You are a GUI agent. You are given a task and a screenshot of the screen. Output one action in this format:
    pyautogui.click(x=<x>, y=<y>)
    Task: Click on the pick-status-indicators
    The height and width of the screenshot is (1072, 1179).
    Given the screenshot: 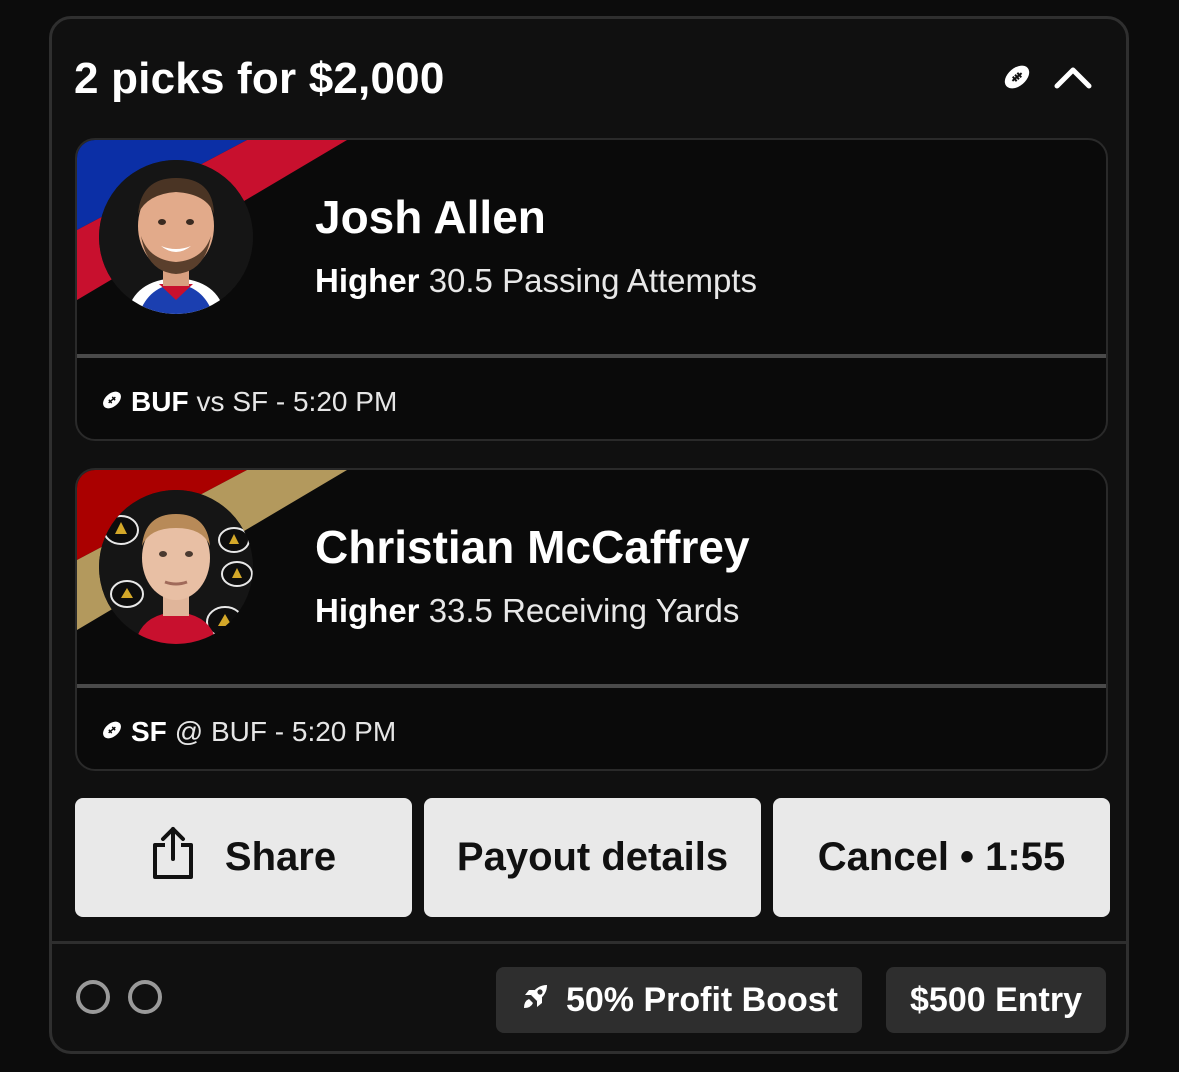 What is the action you would take?
    pyautogui.click(x=119, y=997)
    